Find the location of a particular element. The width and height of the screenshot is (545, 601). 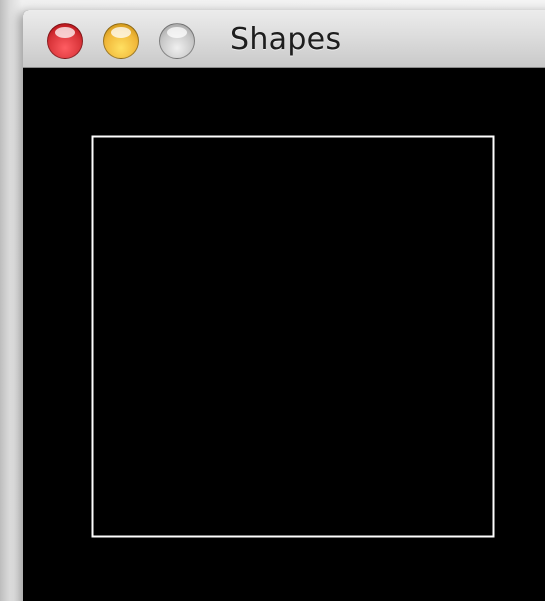

window-title: Shapes is located at coordinates (286, 39).